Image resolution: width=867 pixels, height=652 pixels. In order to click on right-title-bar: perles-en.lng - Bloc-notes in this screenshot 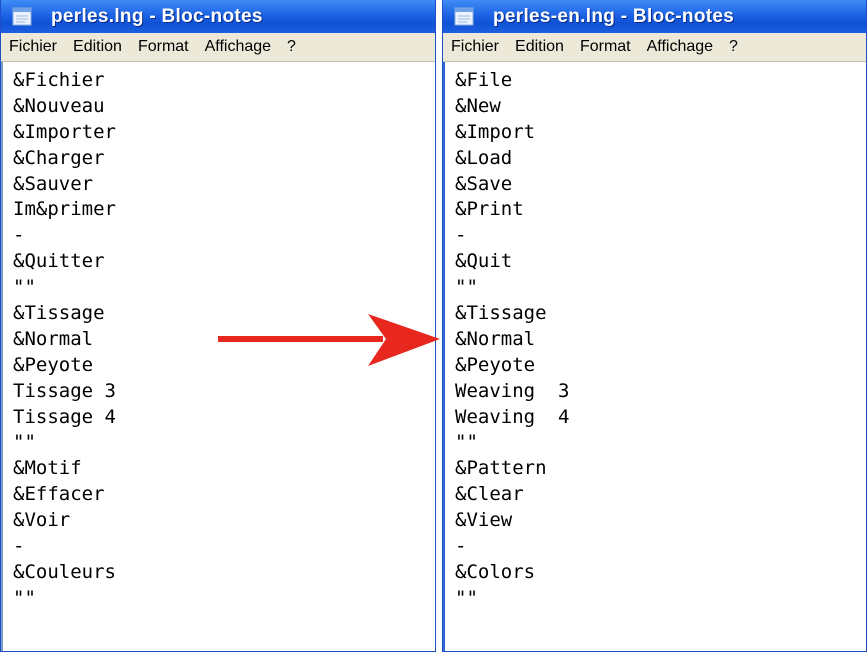, I will do `click(654, 16)`.